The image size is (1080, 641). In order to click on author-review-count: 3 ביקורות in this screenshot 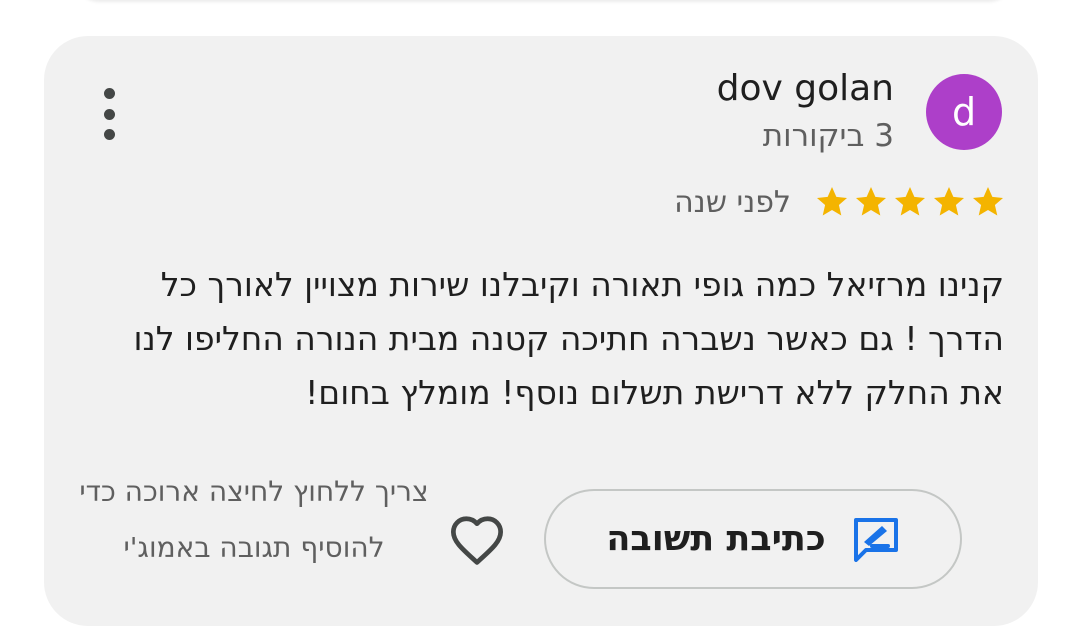, I will do `click(828, 136)`.